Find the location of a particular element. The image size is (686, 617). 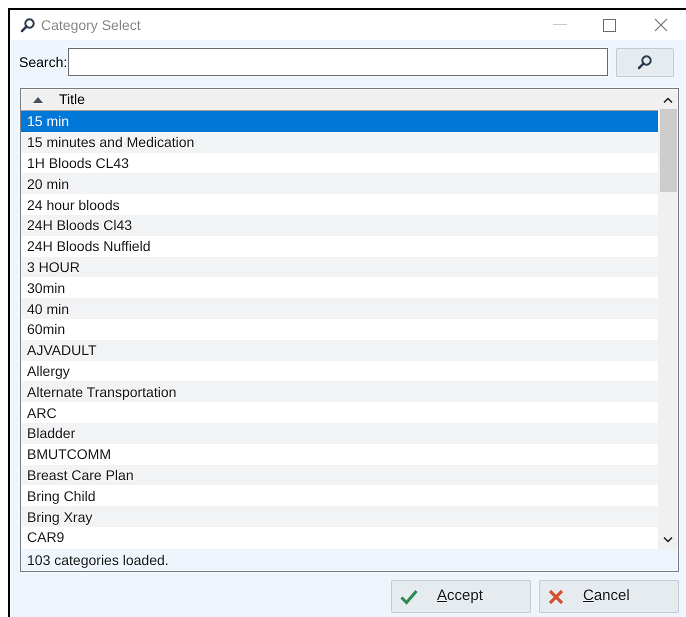

list-row: Bring Xray is located at coordinates (339, 516).